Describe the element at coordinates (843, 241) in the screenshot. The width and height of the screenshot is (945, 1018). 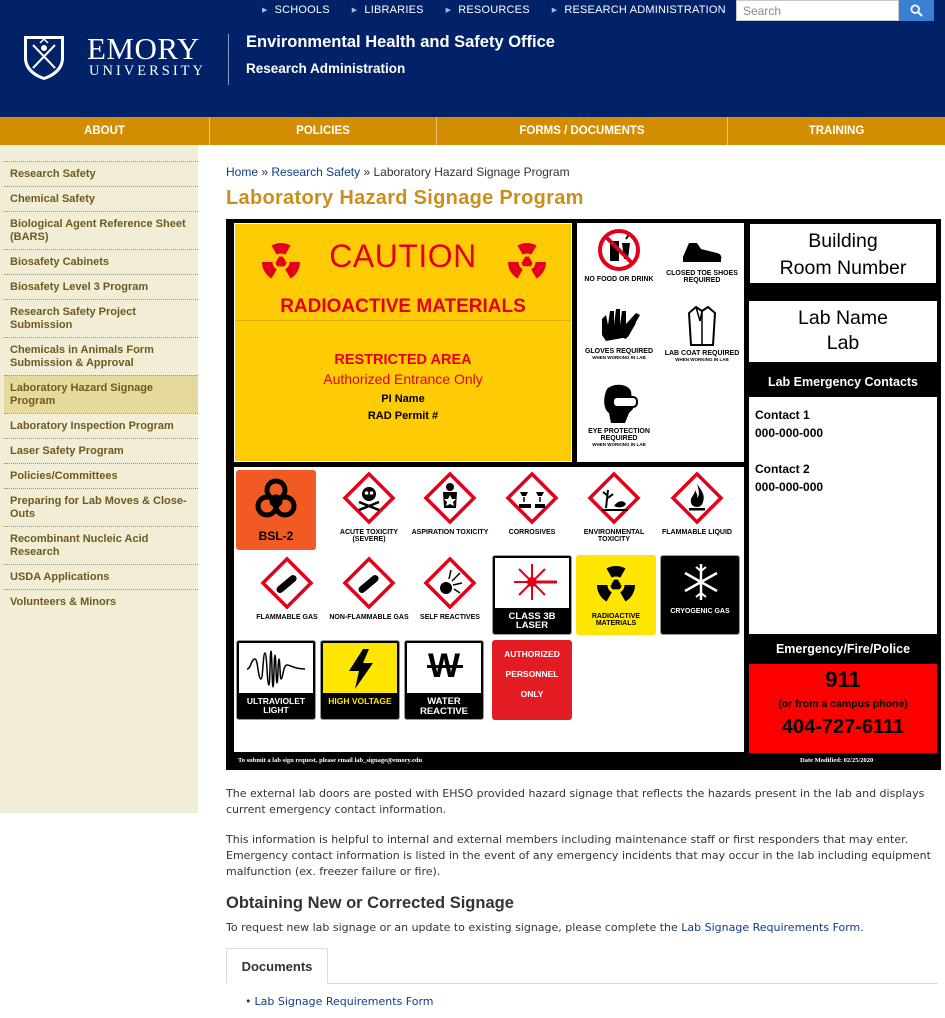
I see `building-label: Building` at that location.